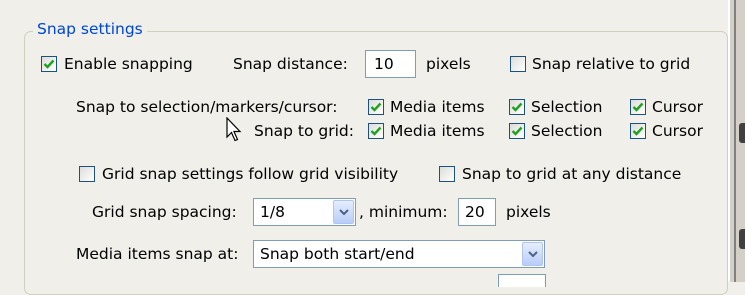 The image size is (745, 295). I want to click on groupbox-title: Snap settings, so click(90, 29).